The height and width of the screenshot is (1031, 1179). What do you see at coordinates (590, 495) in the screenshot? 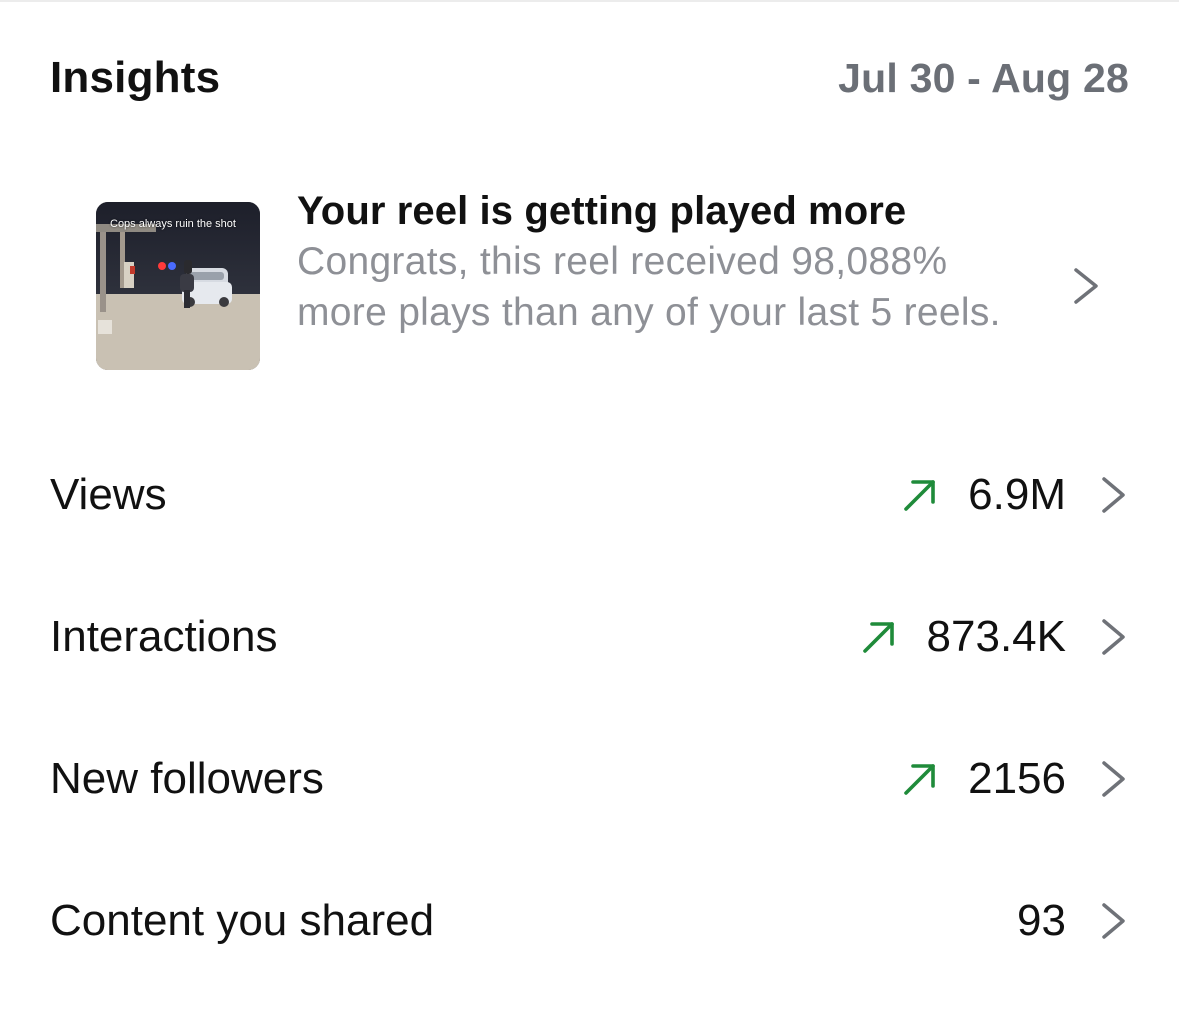
I see `metric-row-views: Views 6.9M` at bounding box center [590, 495].